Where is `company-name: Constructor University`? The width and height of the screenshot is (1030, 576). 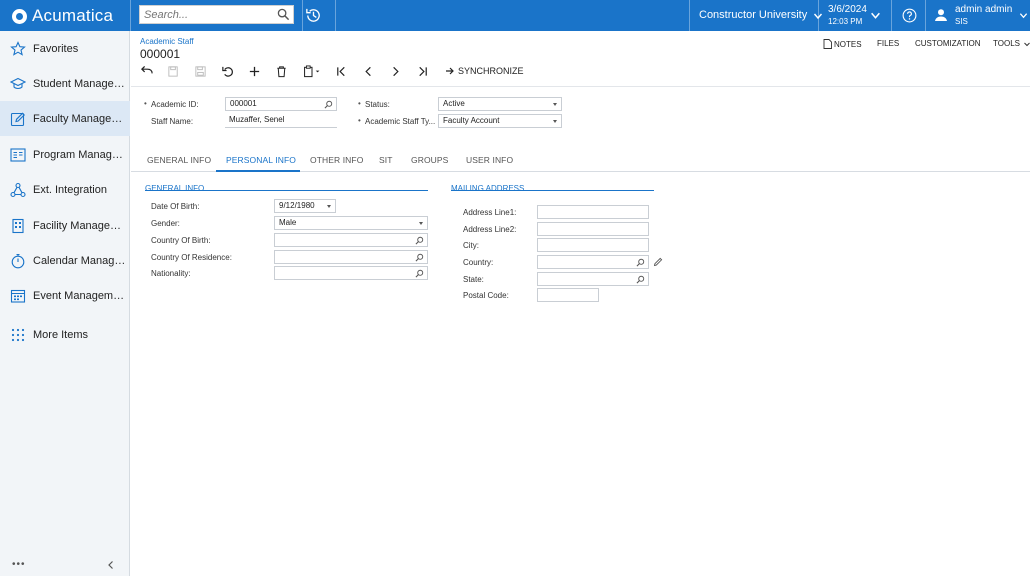
company-name: Constructor University is located at coordinates (753, 15).